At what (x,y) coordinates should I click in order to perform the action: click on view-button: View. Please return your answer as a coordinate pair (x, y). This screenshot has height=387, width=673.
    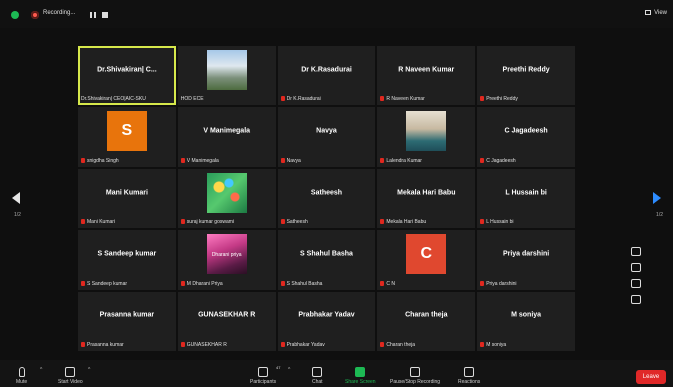
    Looking at the image, I should click on (656, 13).